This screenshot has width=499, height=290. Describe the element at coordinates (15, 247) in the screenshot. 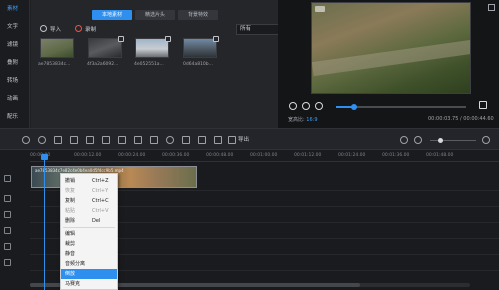

I see `track-head-audio` at that location.